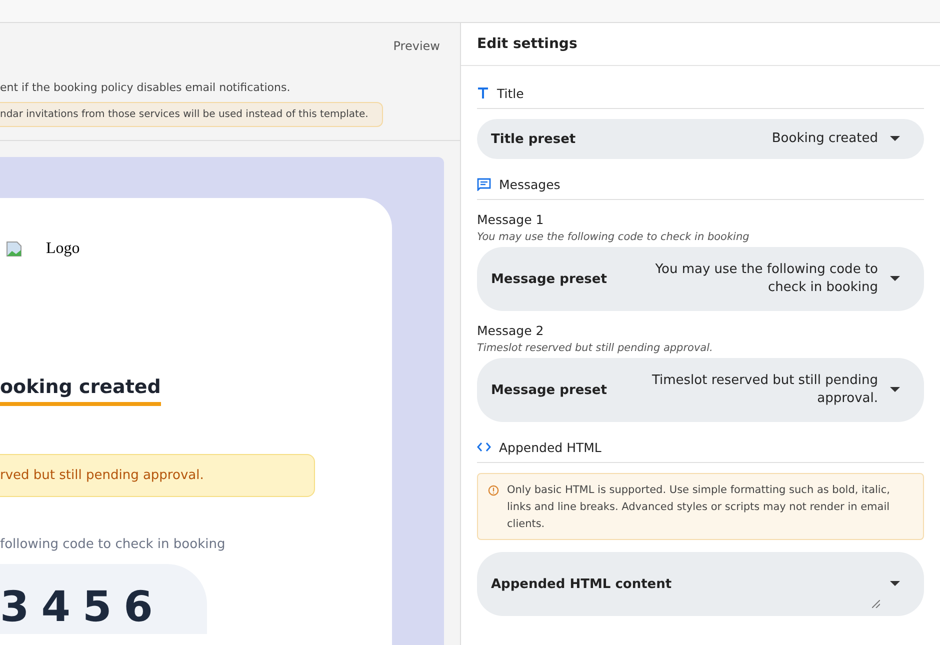 The height and width of the screenshot is (645, 940). What do you see at coordinates (63, 249) in the screenshot?
I see `logo-alt-text: Logo` at bounding box center [63, 249].